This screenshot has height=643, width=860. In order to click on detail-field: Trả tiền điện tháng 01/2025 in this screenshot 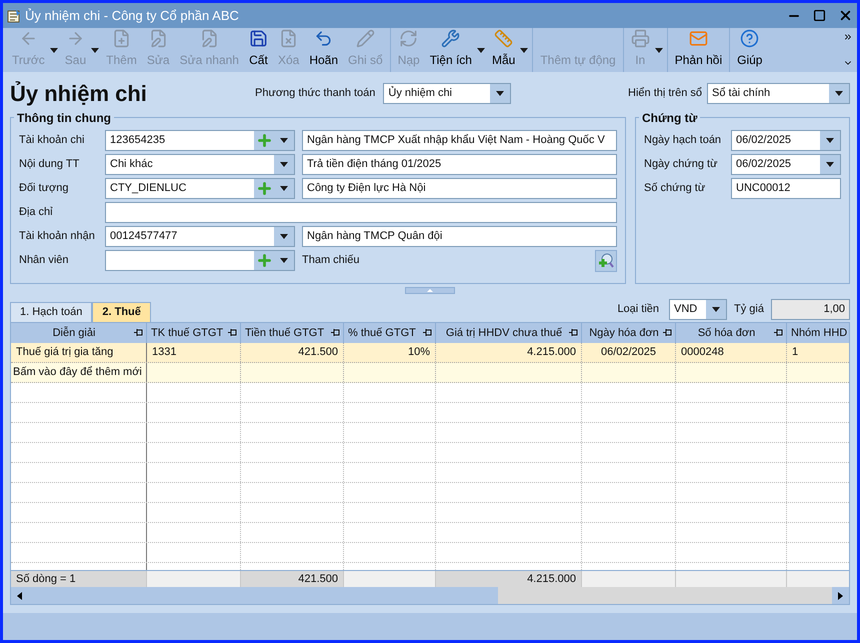, I will do `click(459, 164)`.